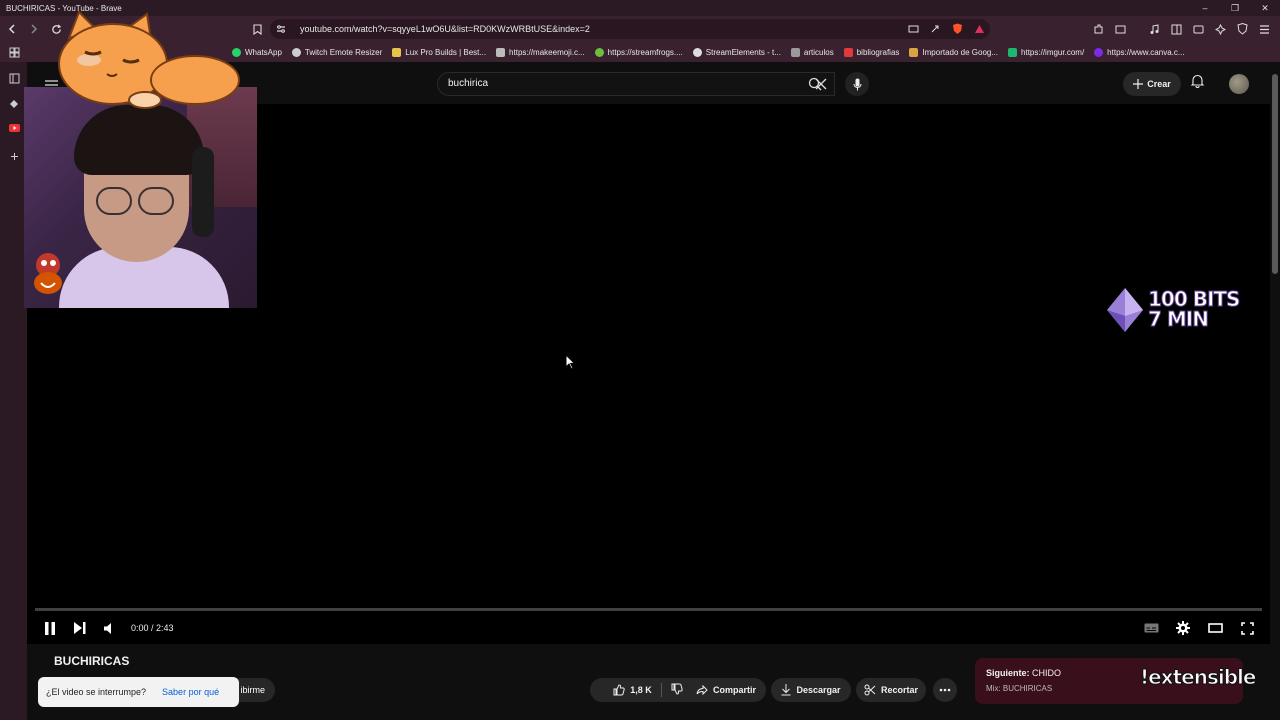  What do you see at coordinates (811, 690) in the screenshot?
I see `download-button: Descargar` at bounding box center [811, 690].